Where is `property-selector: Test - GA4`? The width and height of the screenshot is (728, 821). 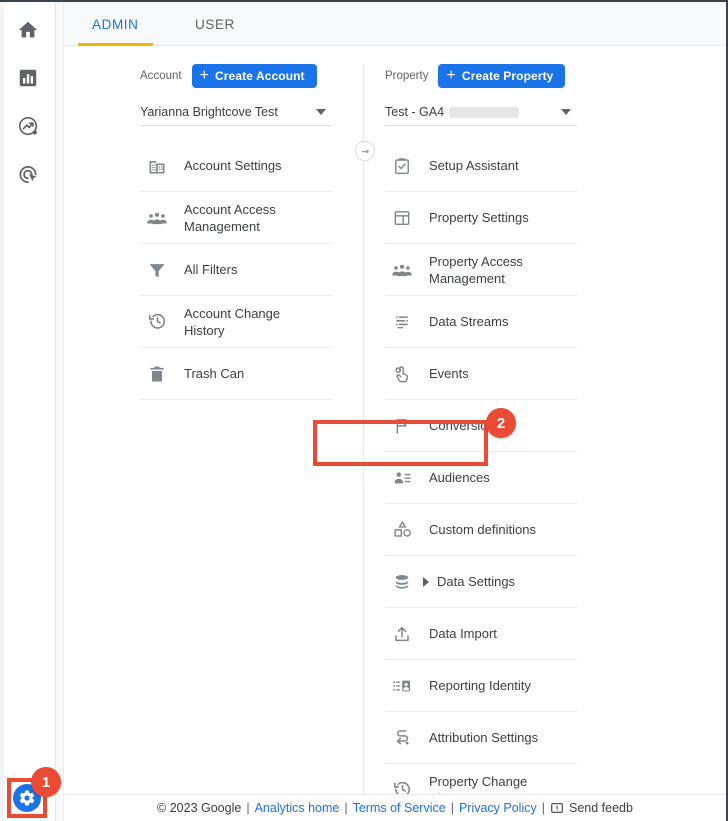 property-selector: Test - GA4 is located at coordinates (481, 112).